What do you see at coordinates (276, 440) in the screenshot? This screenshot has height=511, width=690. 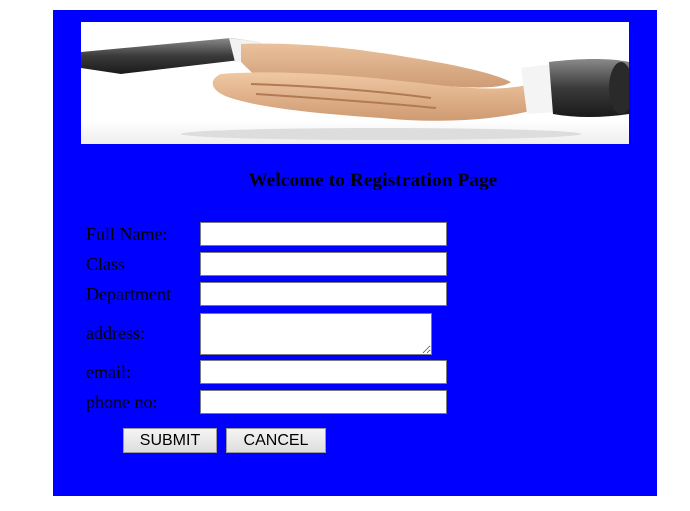 I see `cancel-button: CANCEL` at bounding box center [276, 440].